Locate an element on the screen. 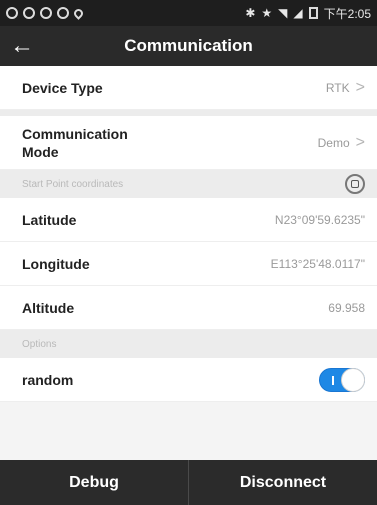  status-bar-right-icons: ✱ ★ ◥ ◢ 下午2:05 is located at coordinates (308, 13).